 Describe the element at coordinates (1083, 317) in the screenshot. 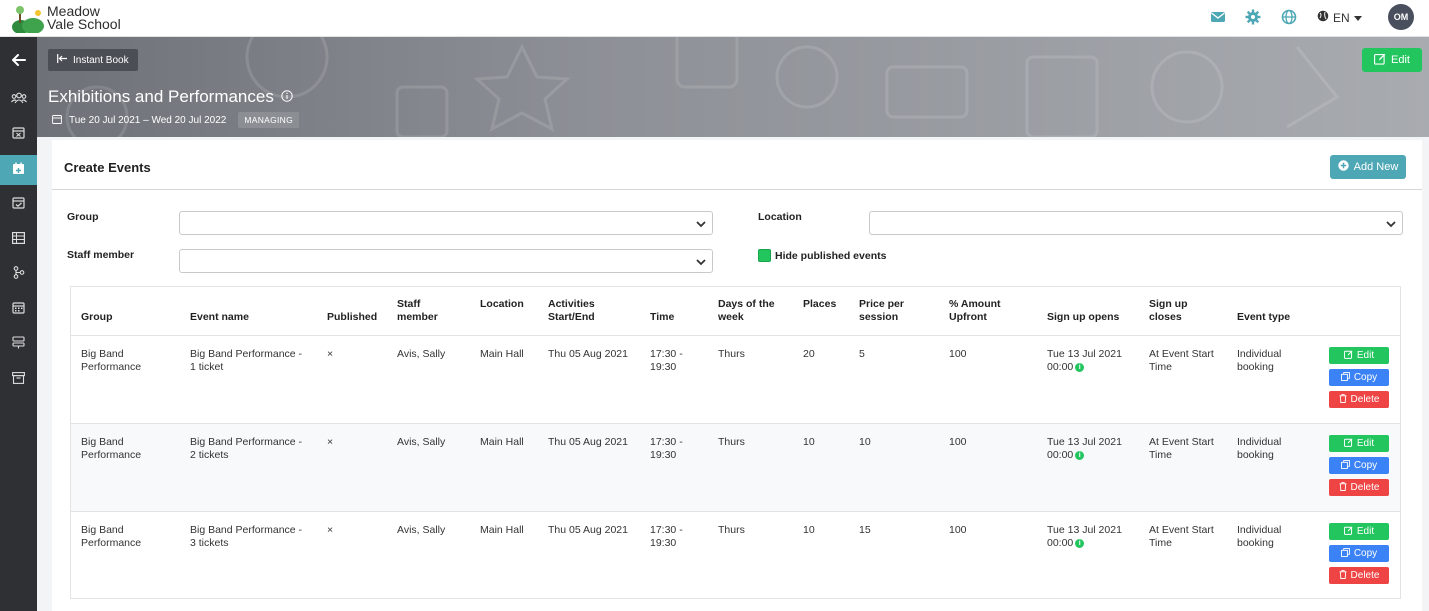

I see `col-header-sign-up-opens: Sign up opens` at that location.